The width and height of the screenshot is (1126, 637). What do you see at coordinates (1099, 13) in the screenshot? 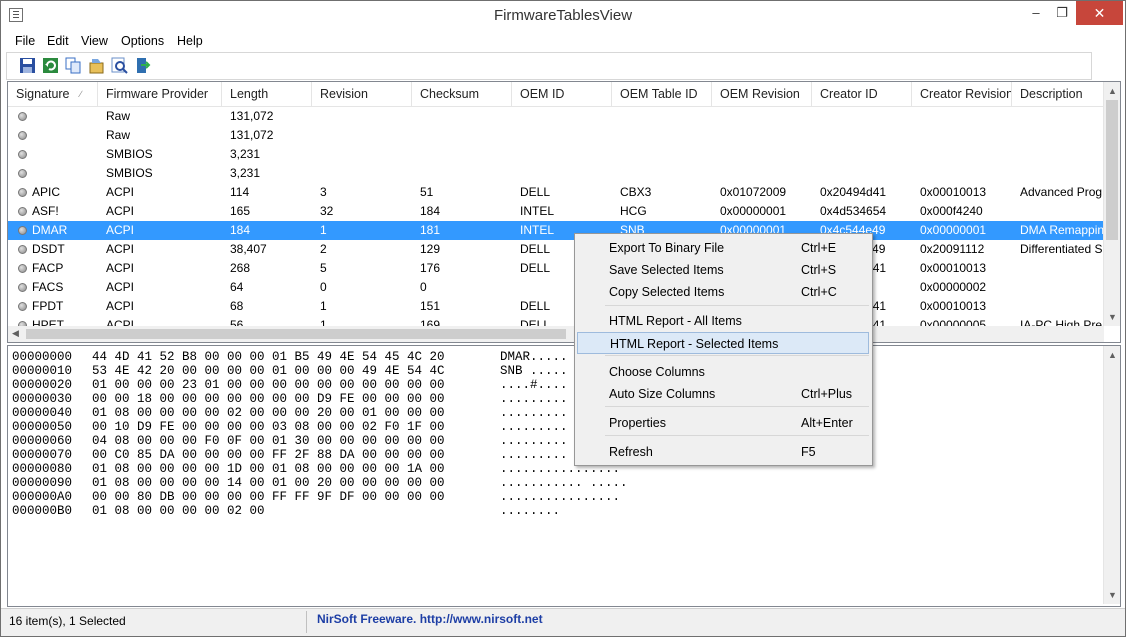
I see `close-button: ✕` at bounding box center [1099, 13].